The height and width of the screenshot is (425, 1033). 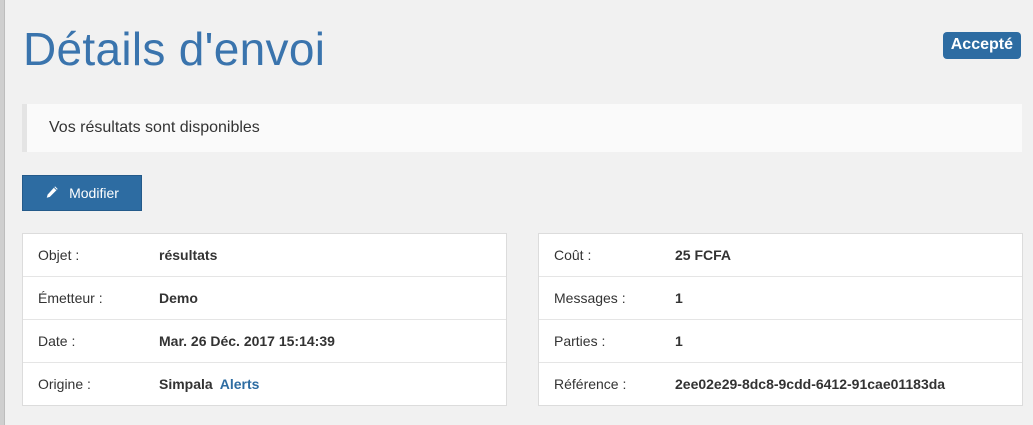 I want to click on edit-button: Modifier, so click(x=82, y=193).